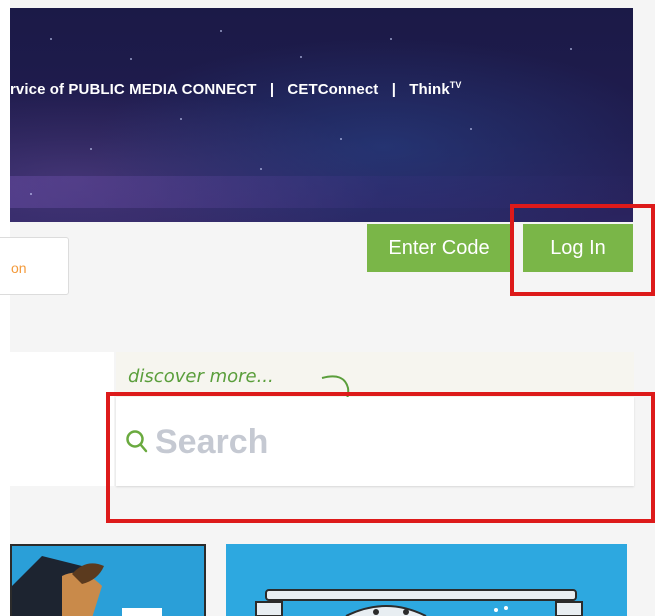  I want to click on service-link: rvice of PUBLIC MEDIA CONNECT, so click(133, 89).